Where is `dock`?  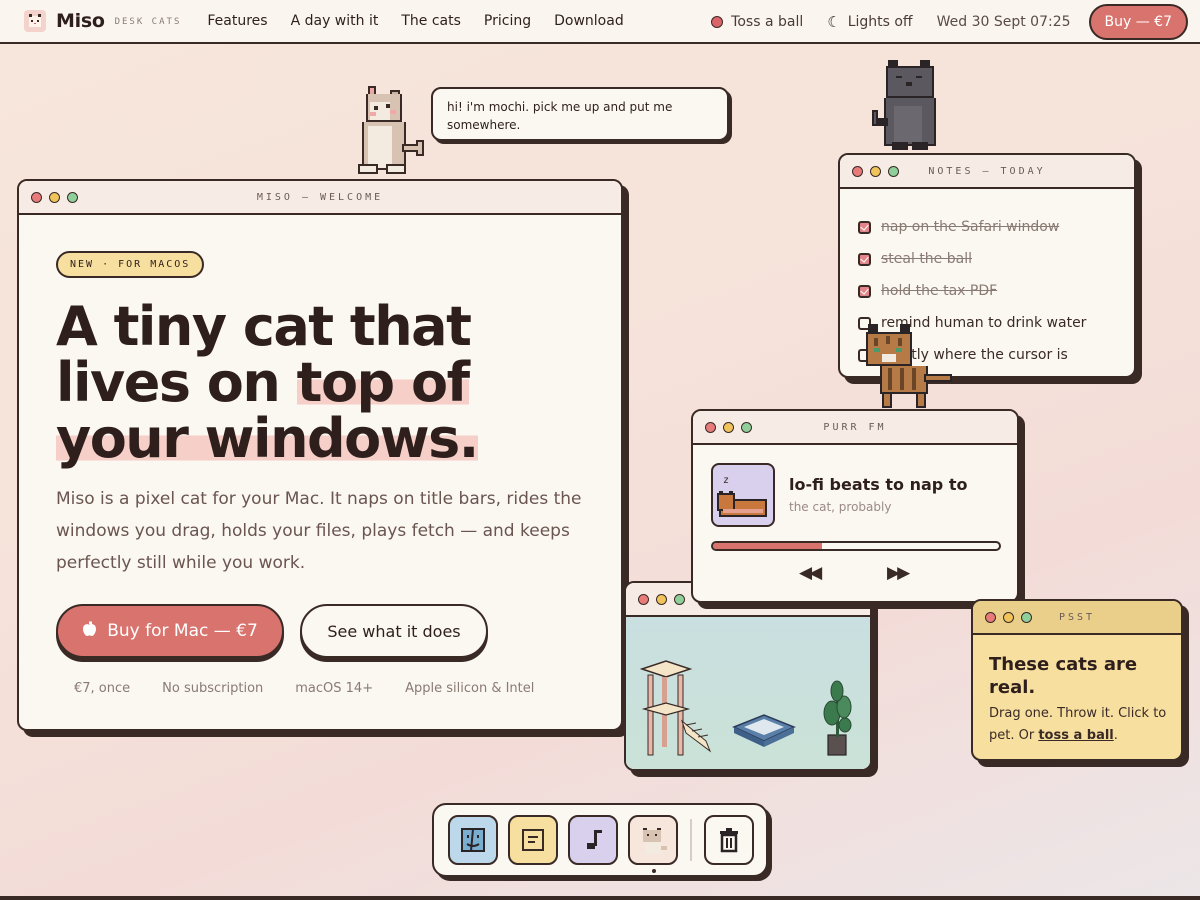
dock is located at coordinates (600, 840).